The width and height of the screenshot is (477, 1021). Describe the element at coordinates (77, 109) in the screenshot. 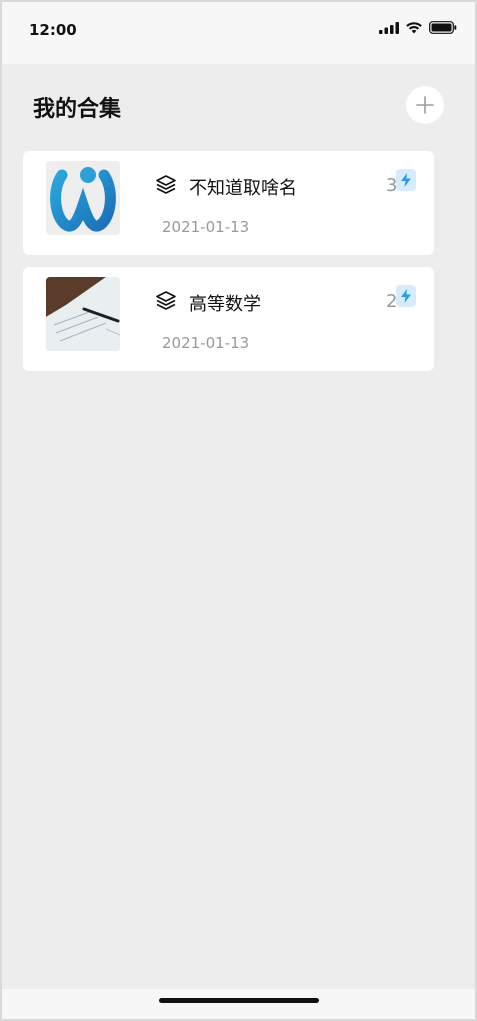

I see `page-title: 我的合集` at that location.